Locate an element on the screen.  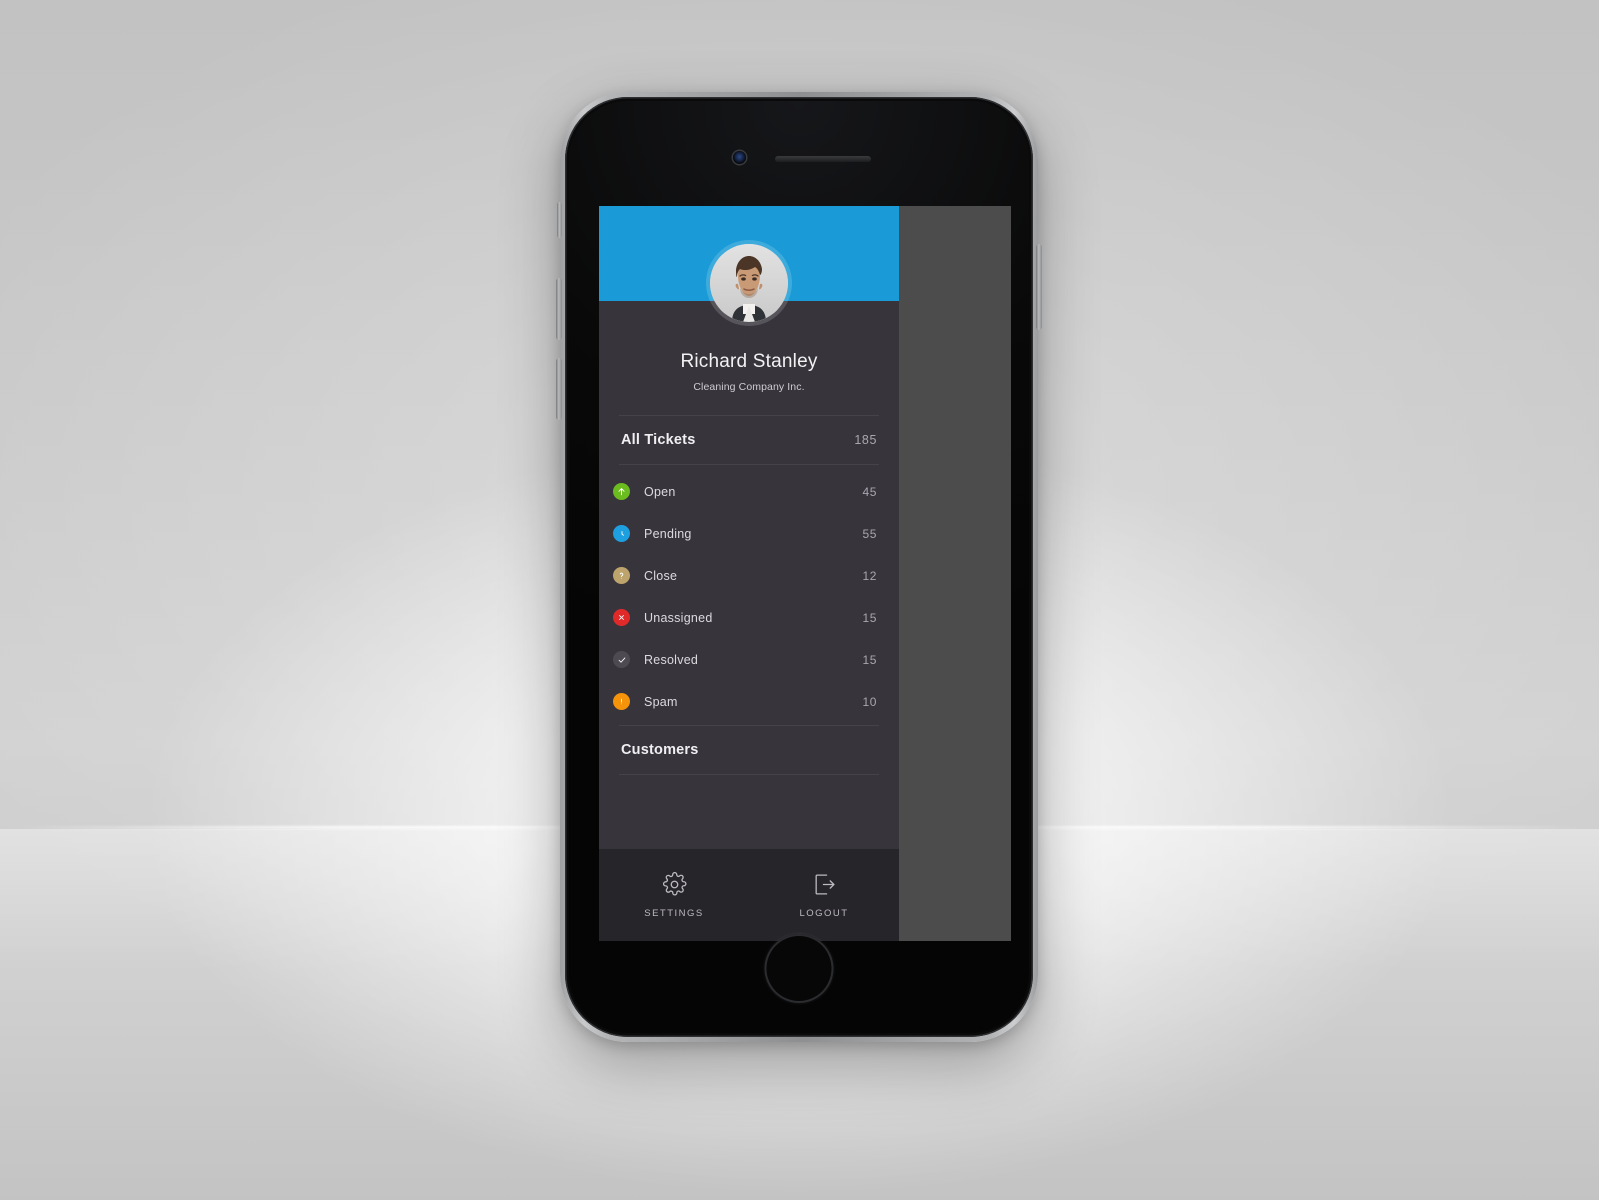
x-circle-icon is located at coordinates (621, 618).